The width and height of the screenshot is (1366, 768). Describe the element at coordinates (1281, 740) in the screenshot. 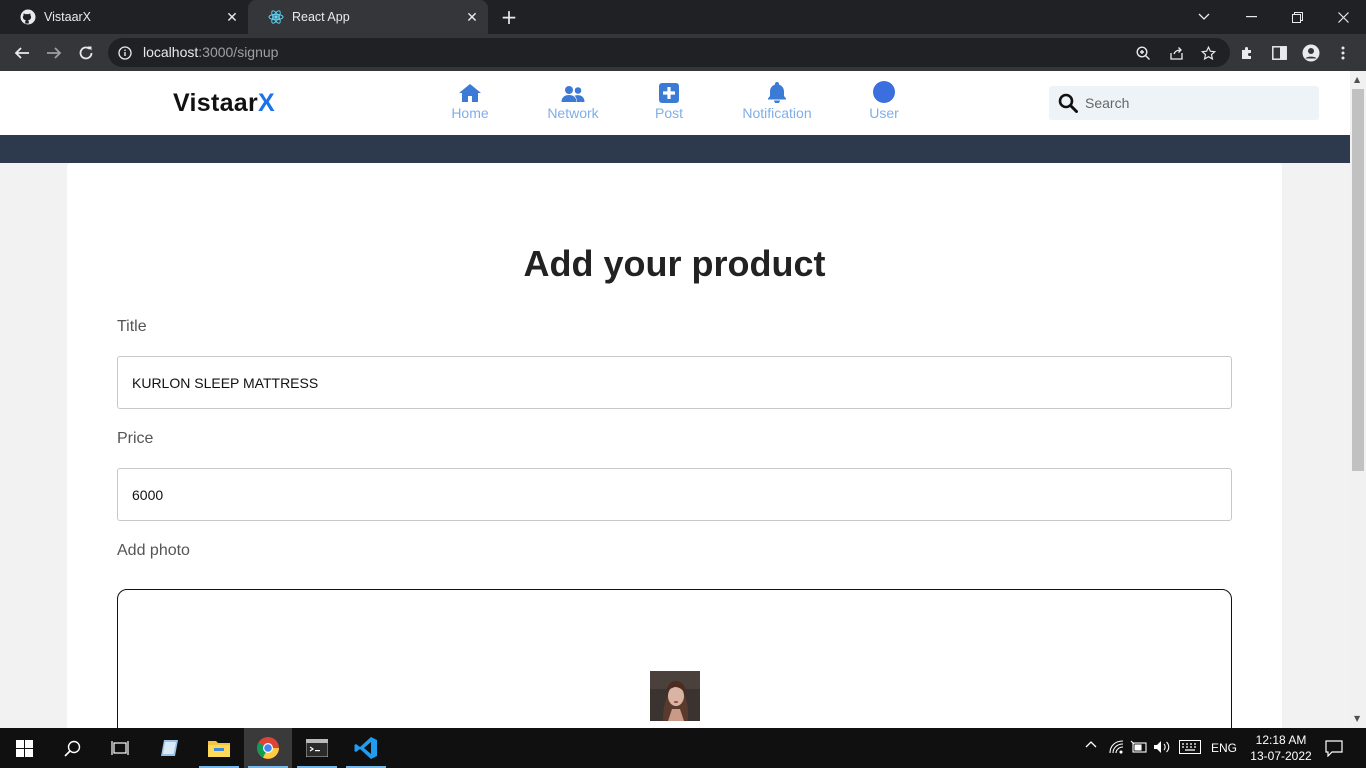

I see `clock-time: 12:18 AM` at that location.